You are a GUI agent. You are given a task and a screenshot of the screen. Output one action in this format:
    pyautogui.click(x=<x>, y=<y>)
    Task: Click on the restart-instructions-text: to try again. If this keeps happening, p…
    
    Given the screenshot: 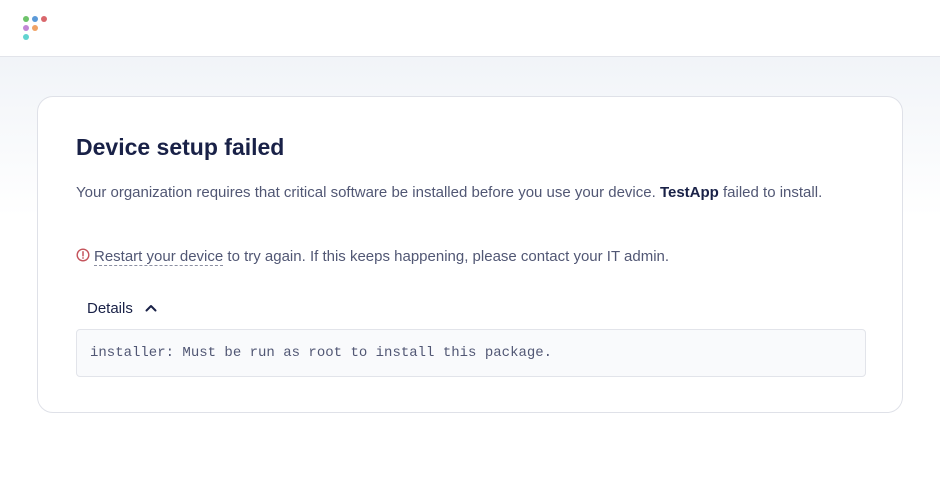 What is the action you would take?
    pyautogui.click(x=446, y=256)
    